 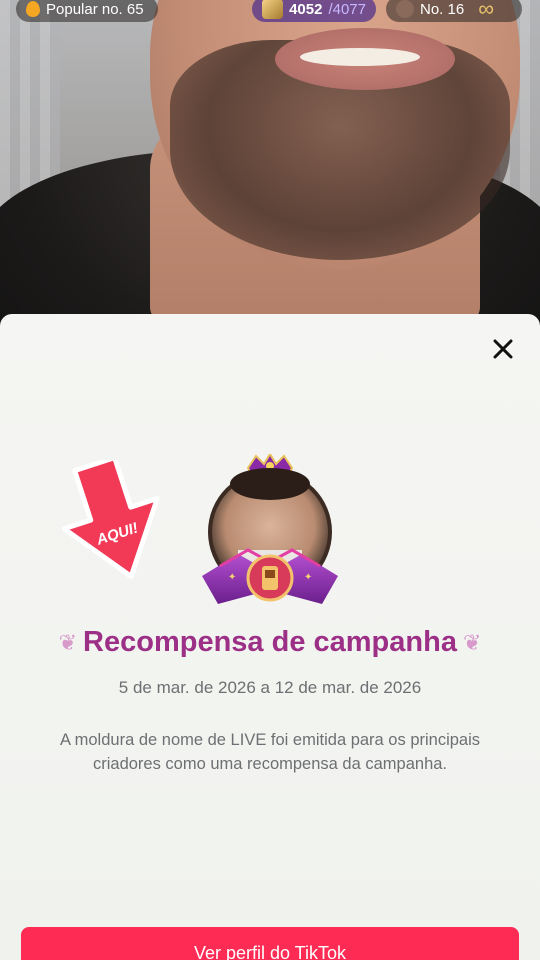 I want to click on score-pill: 4052/4077, so click(x=314, y=11).